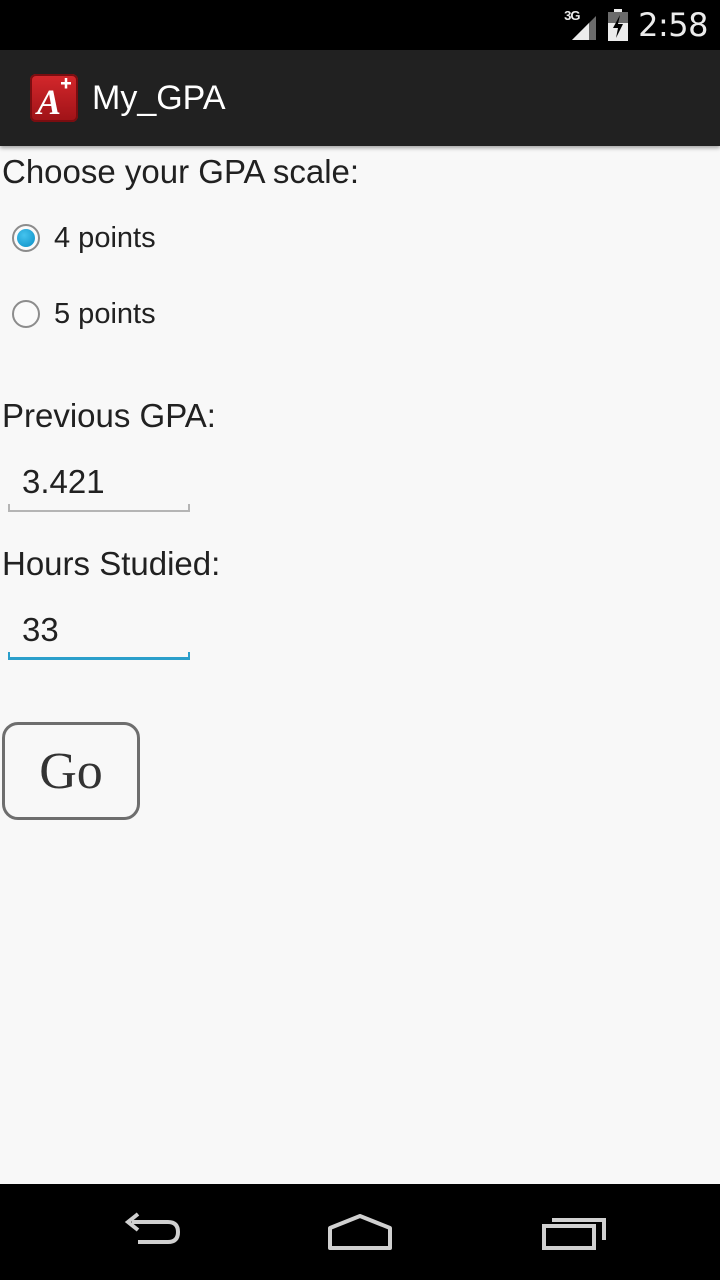 Image resolution: width=720 pixels, height=1280 pixels. I want to click on hours-studied-label: Hours Studied:, so click(111, 563).